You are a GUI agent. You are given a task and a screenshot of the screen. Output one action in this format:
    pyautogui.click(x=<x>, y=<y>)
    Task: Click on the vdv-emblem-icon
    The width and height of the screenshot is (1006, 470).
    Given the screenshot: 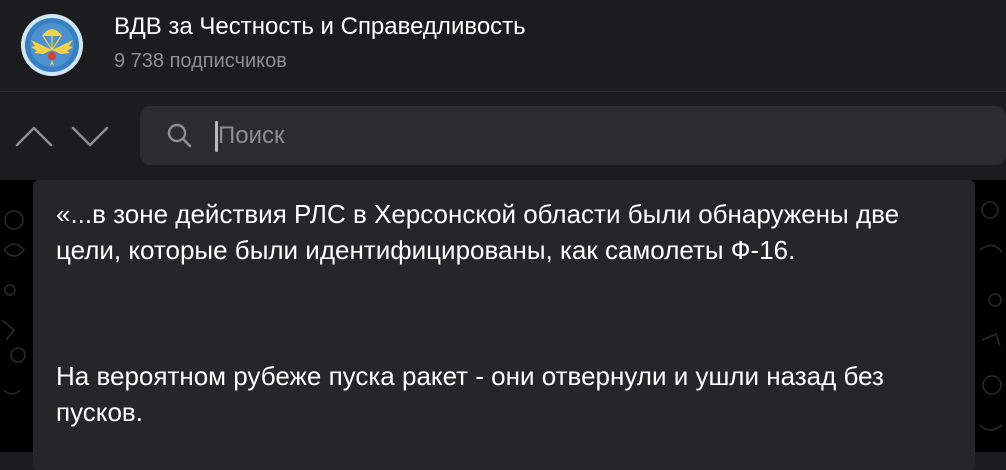 What is the action you would take?
    pyautogui.click(x=52, y=45)
    